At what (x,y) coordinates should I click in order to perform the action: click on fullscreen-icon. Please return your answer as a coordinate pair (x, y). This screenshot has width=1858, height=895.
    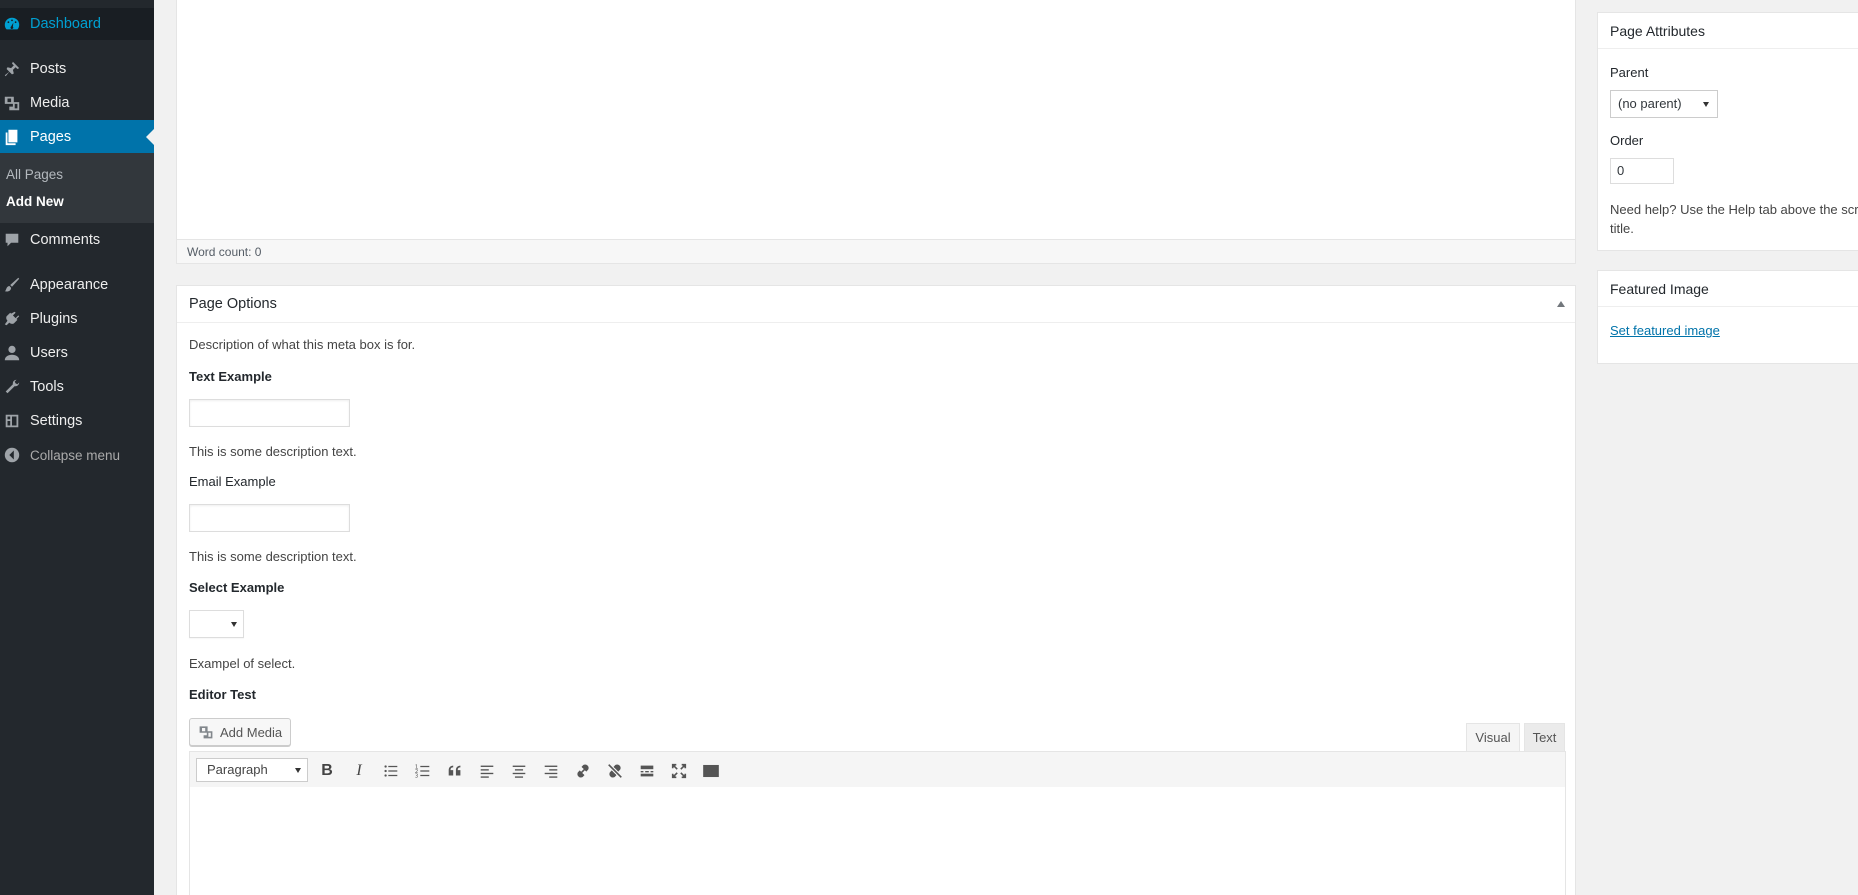
    Looking at the image, I should click on (679, 771).